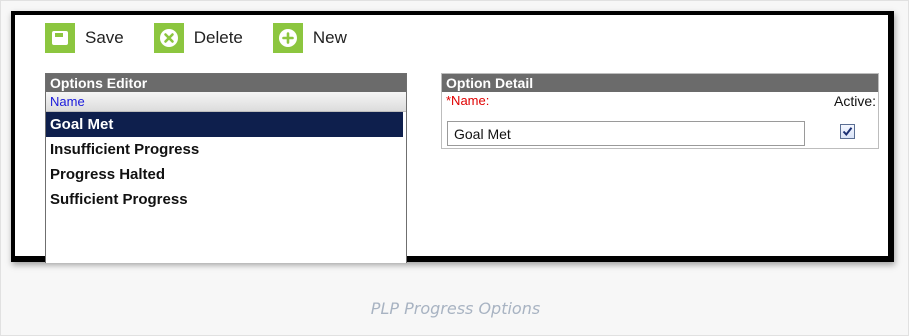 The width and height of the screenshot is (909, 336). Describe the element at coordinates (218, 37) in the screenshot. I see `delete-label: Delete` at that location.